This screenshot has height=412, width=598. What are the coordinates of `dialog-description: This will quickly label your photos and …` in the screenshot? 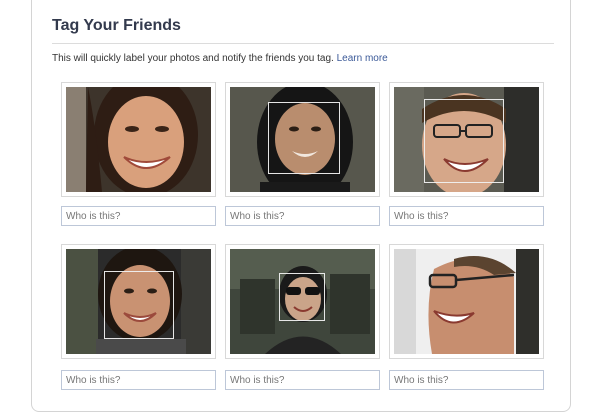 It's located at (220, 58).